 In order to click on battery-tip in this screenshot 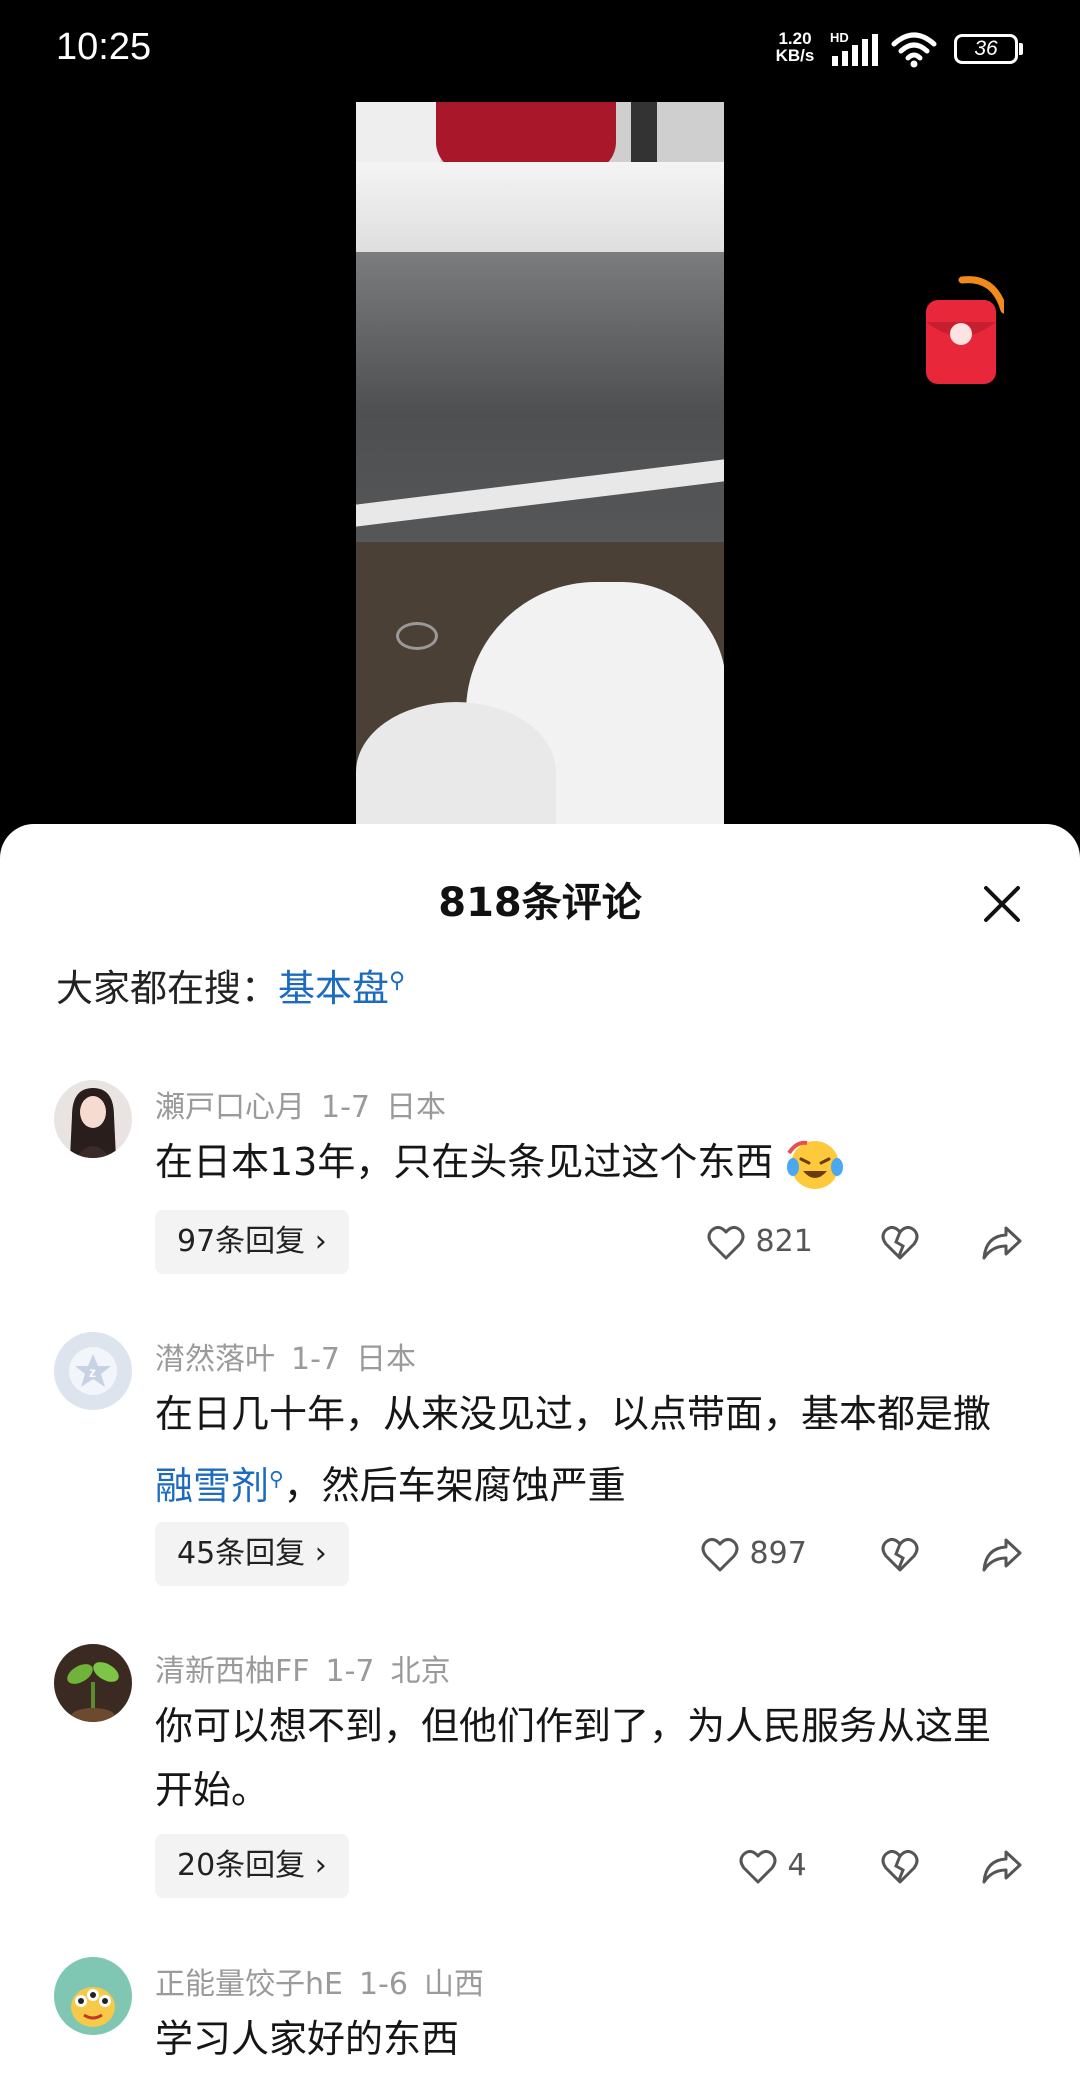, I will do `click(1021, 49)`.